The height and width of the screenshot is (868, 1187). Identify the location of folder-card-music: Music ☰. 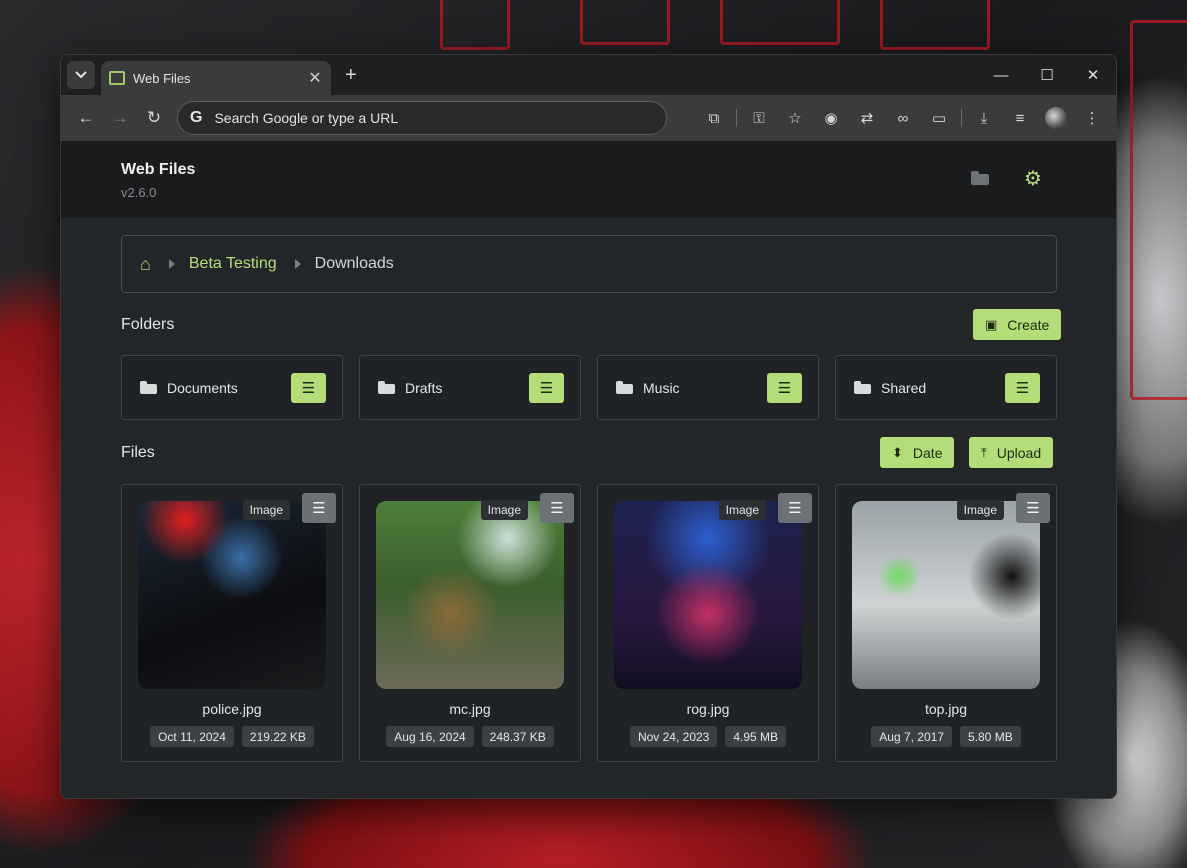
(708, 387).